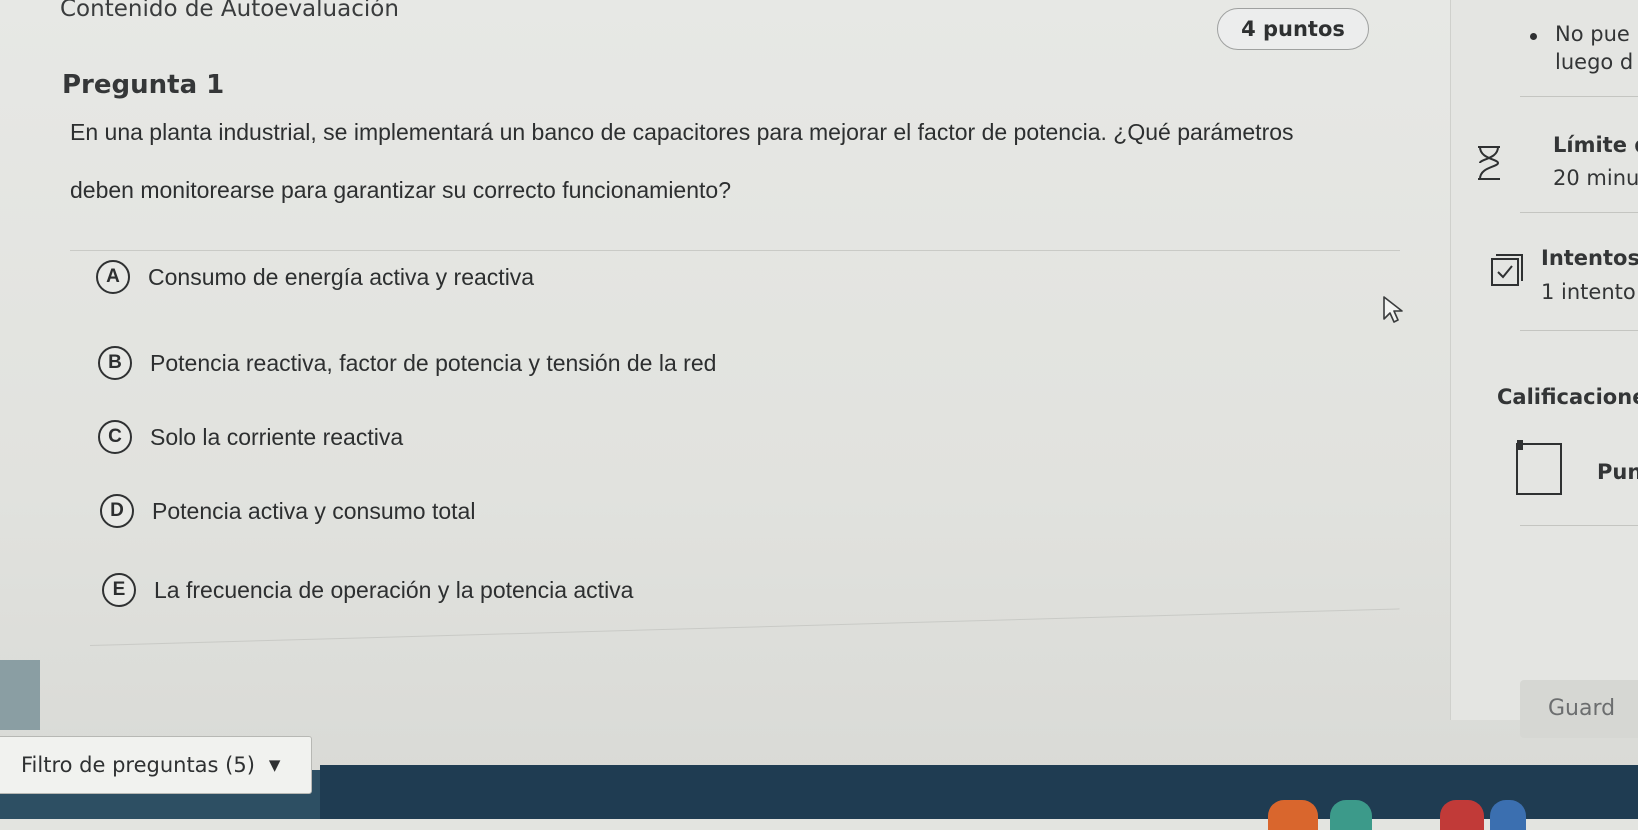 Image resolution: width=1638 pixels, height=830 pixels. Describe the element at coordinates (1293, 29) in the screenshot. I see `points-badge: 4 puntos` at that location.